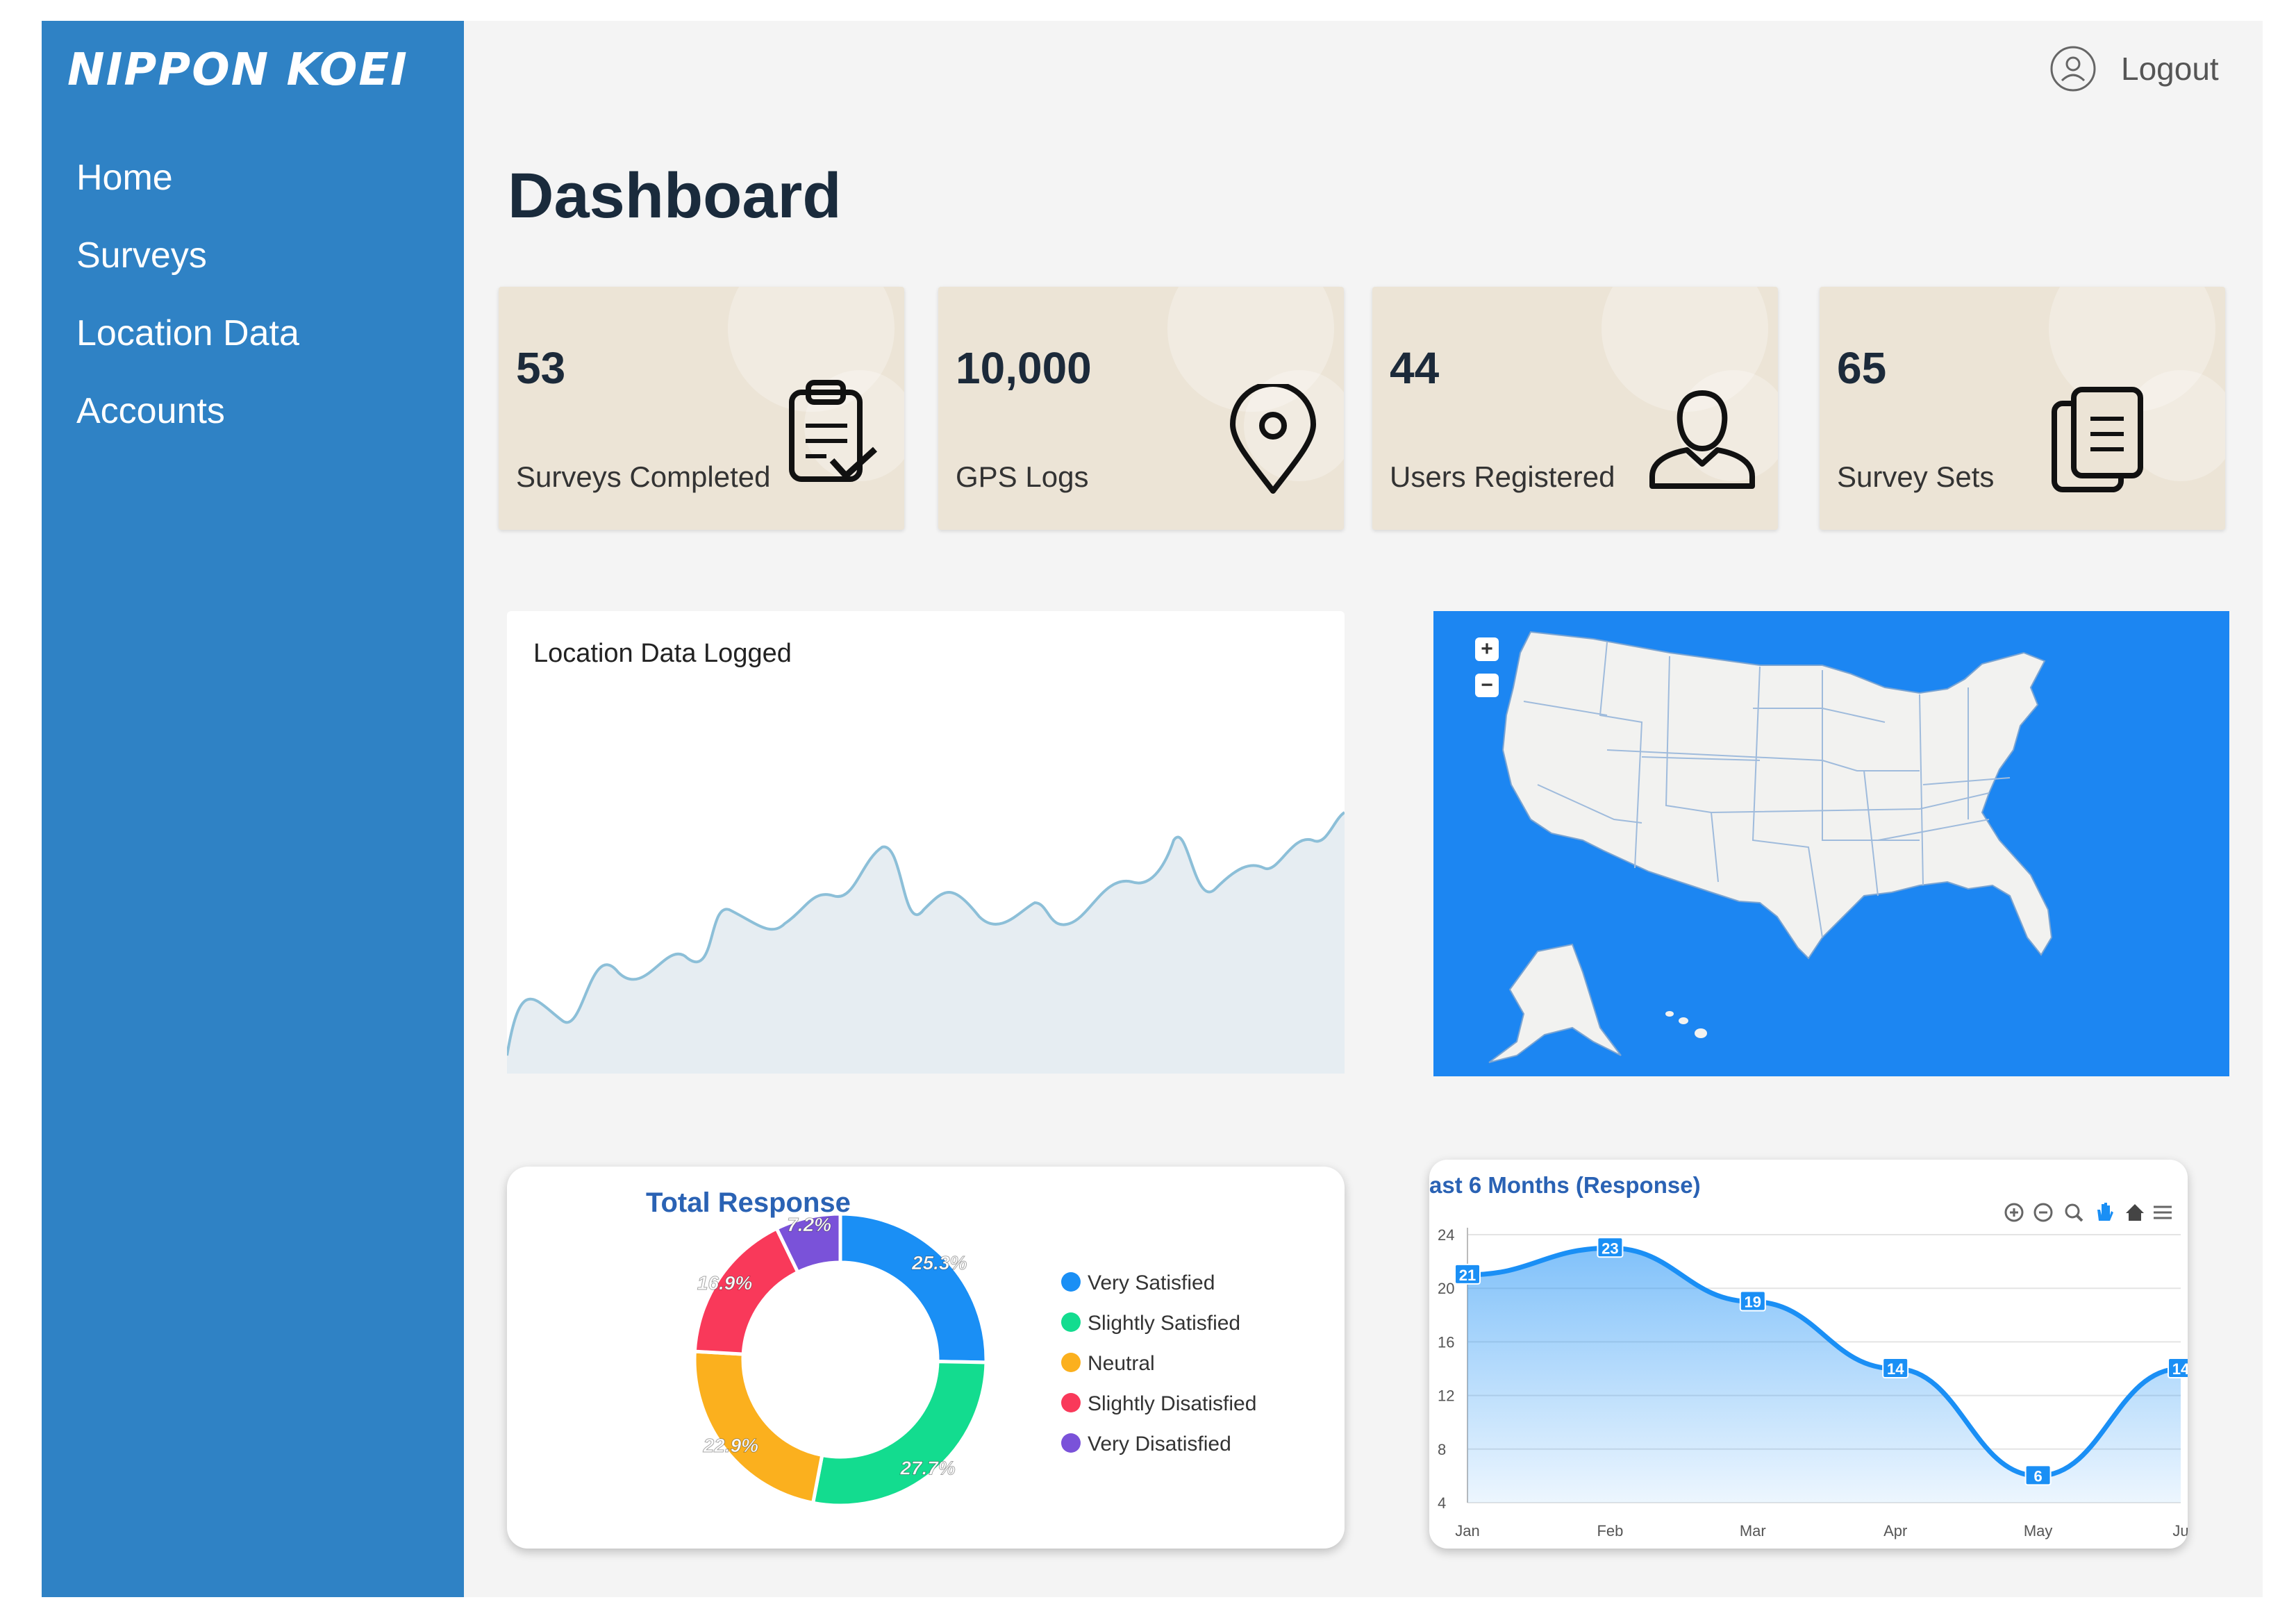 This screenshot has height=1602, width=2296. I want to click on legend-label: Very Disatisfied, so click(1160, 1444).